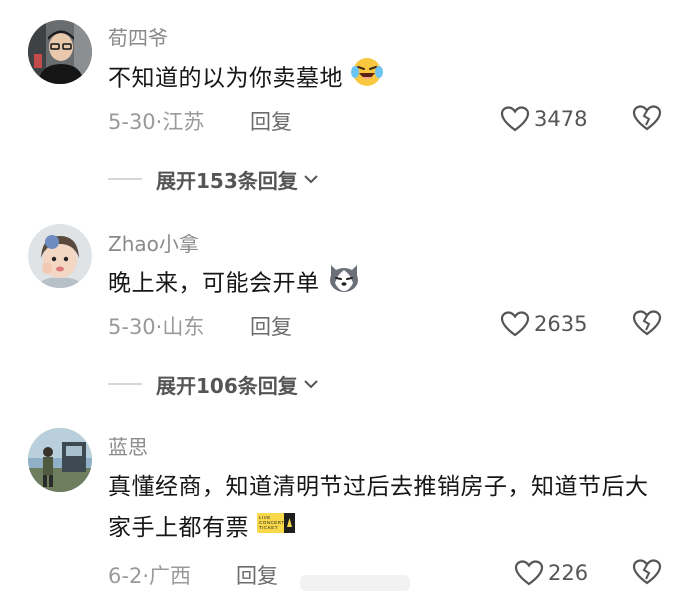 The height and width of the screenshot is (605, 690). I want to click on comment-text-body: 晚上来，可能会开单, so click(214, 283).